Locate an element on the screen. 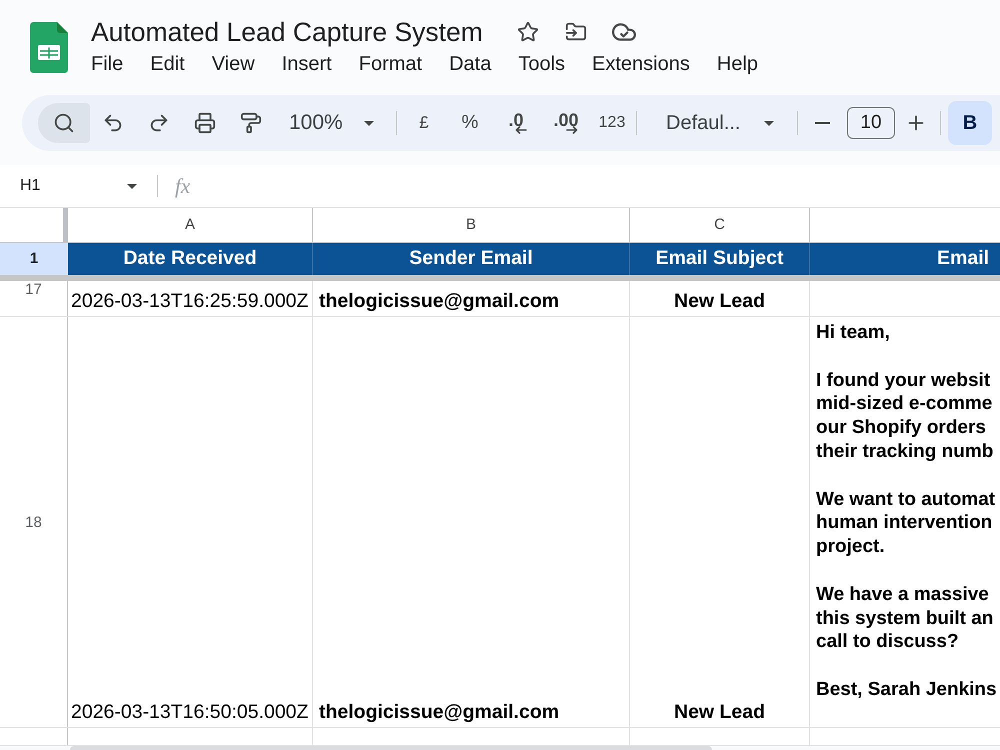 Image resolution: width=1000 pixels, height=750 pixels. folder-arrow-icon is located at coordinates (575, 32).